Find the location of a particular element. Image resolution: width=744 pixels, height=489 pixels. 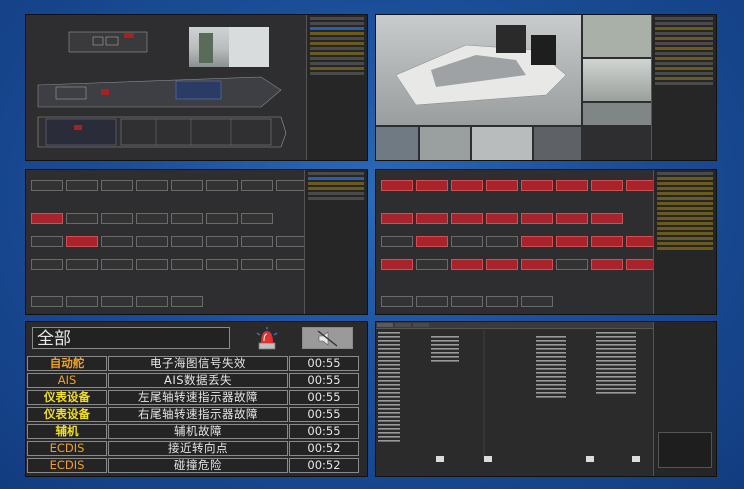

corridor-camera-view is located at coordinates (229, 47).